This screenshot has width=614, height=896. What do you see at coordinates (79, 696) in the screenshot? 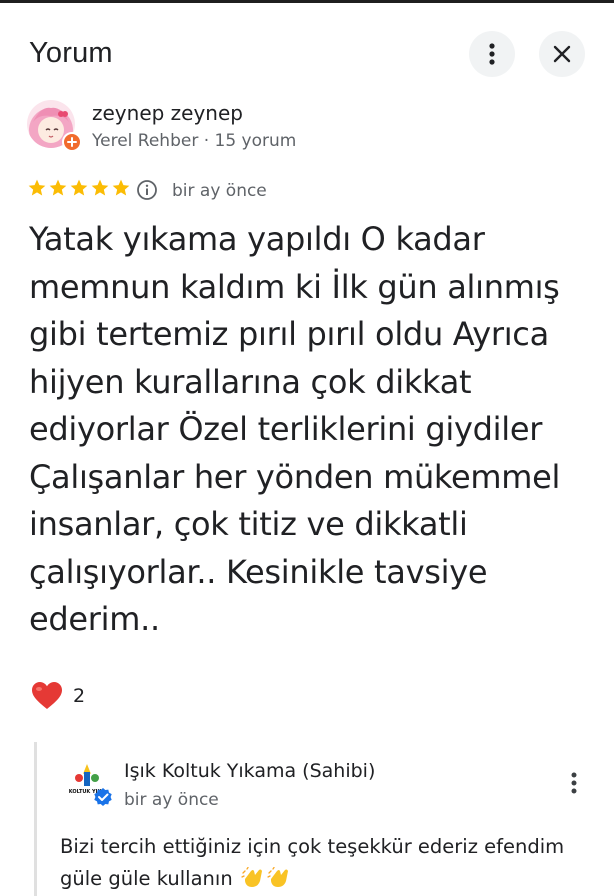
I see `like-count: 2` at bounding box center [79, 696].